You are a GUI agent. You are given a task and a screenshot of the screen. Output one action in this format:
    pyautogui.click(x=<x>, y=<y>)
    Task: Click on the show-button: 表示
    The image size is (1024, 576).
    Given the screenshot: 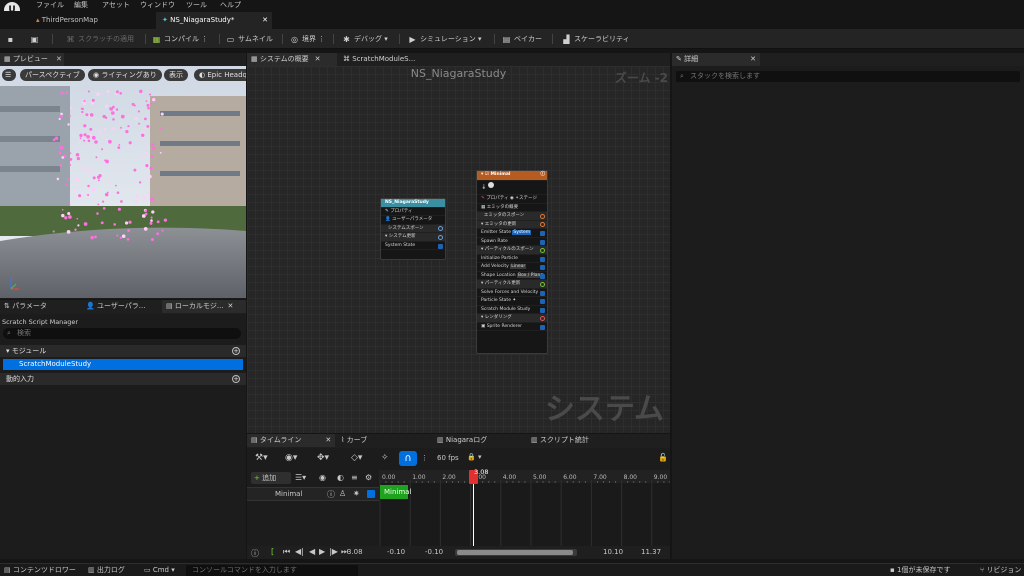 What is the action you would take?
    pyautogui.click(x=176, y=75)
    